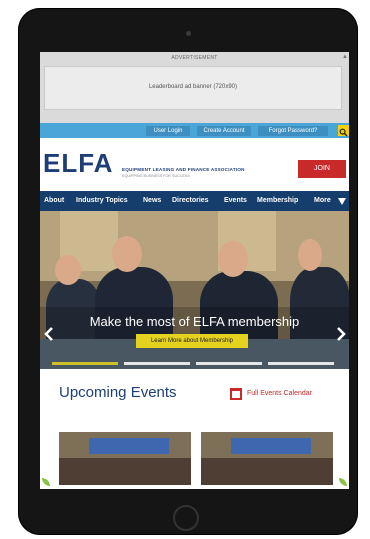 The width and height of the screenshot is (370, 539). Describe the element at coordinates (194, 58) in the screenshot. I see `advertisement-label: ADVERTISEMENT` at that location.